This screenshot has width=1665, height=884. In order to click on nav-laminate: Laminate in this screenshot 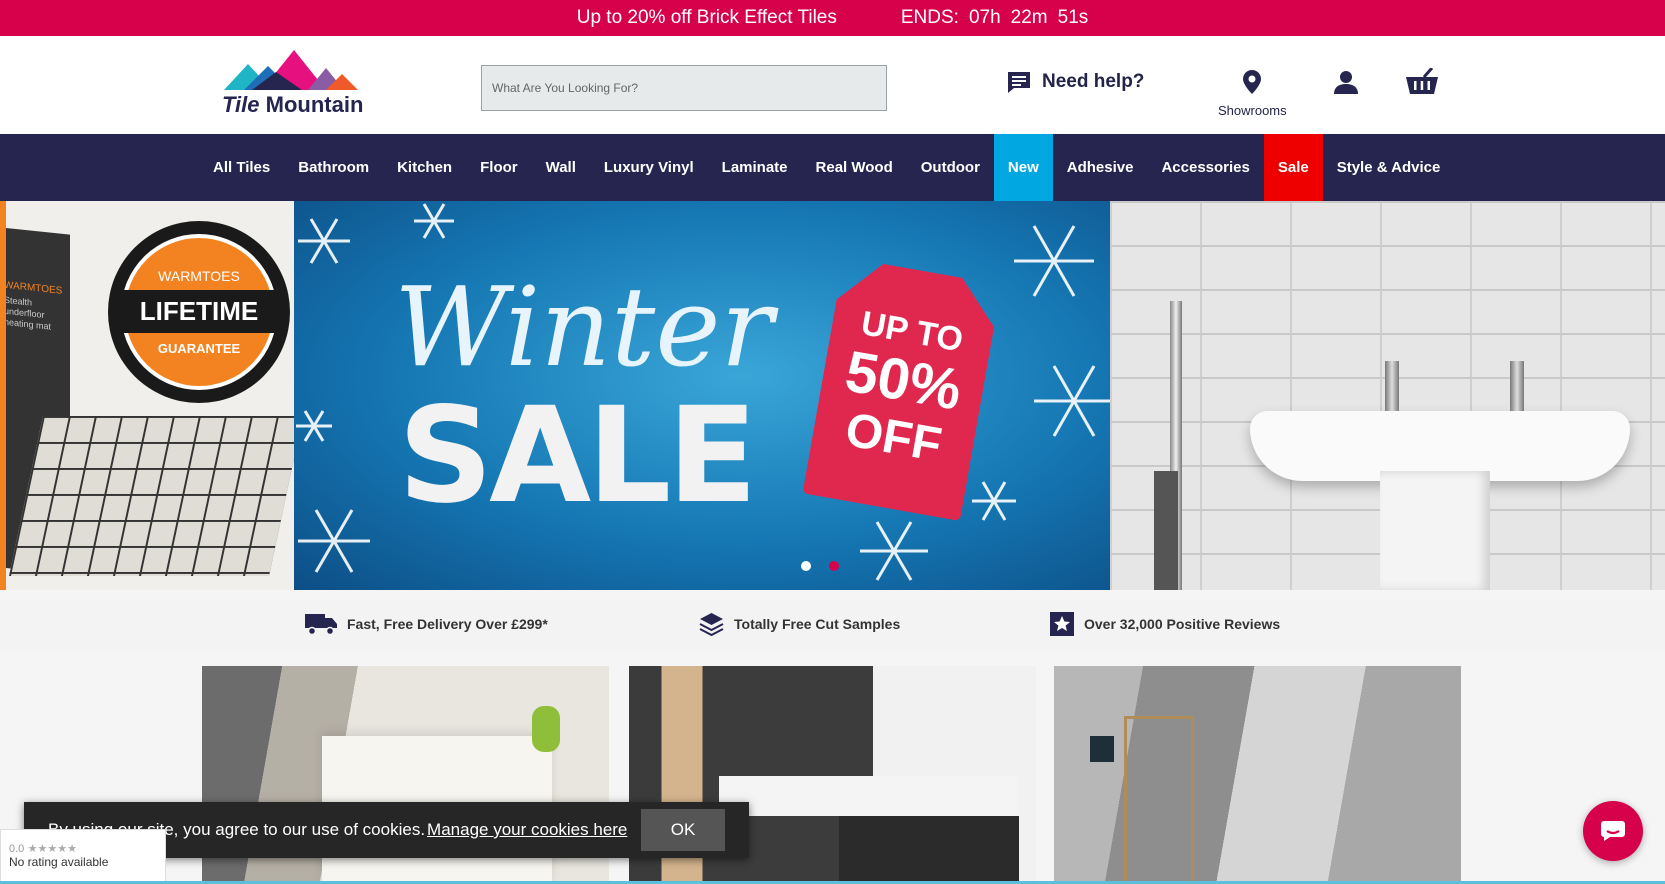, I will do `click(755, 167)`.